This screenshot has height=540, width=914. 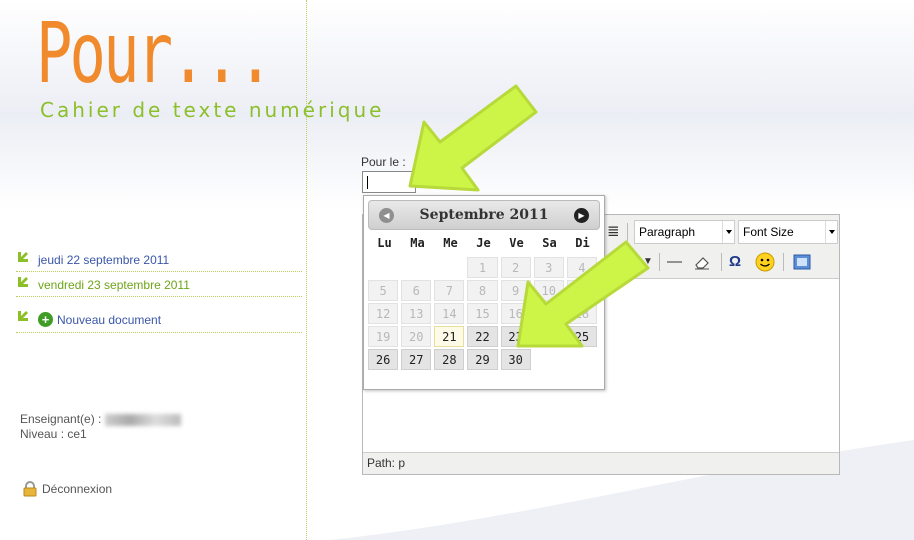 I want to click on sidebar-item-label: vendredi 23 septembre 2011, so click(x=114, y=284).